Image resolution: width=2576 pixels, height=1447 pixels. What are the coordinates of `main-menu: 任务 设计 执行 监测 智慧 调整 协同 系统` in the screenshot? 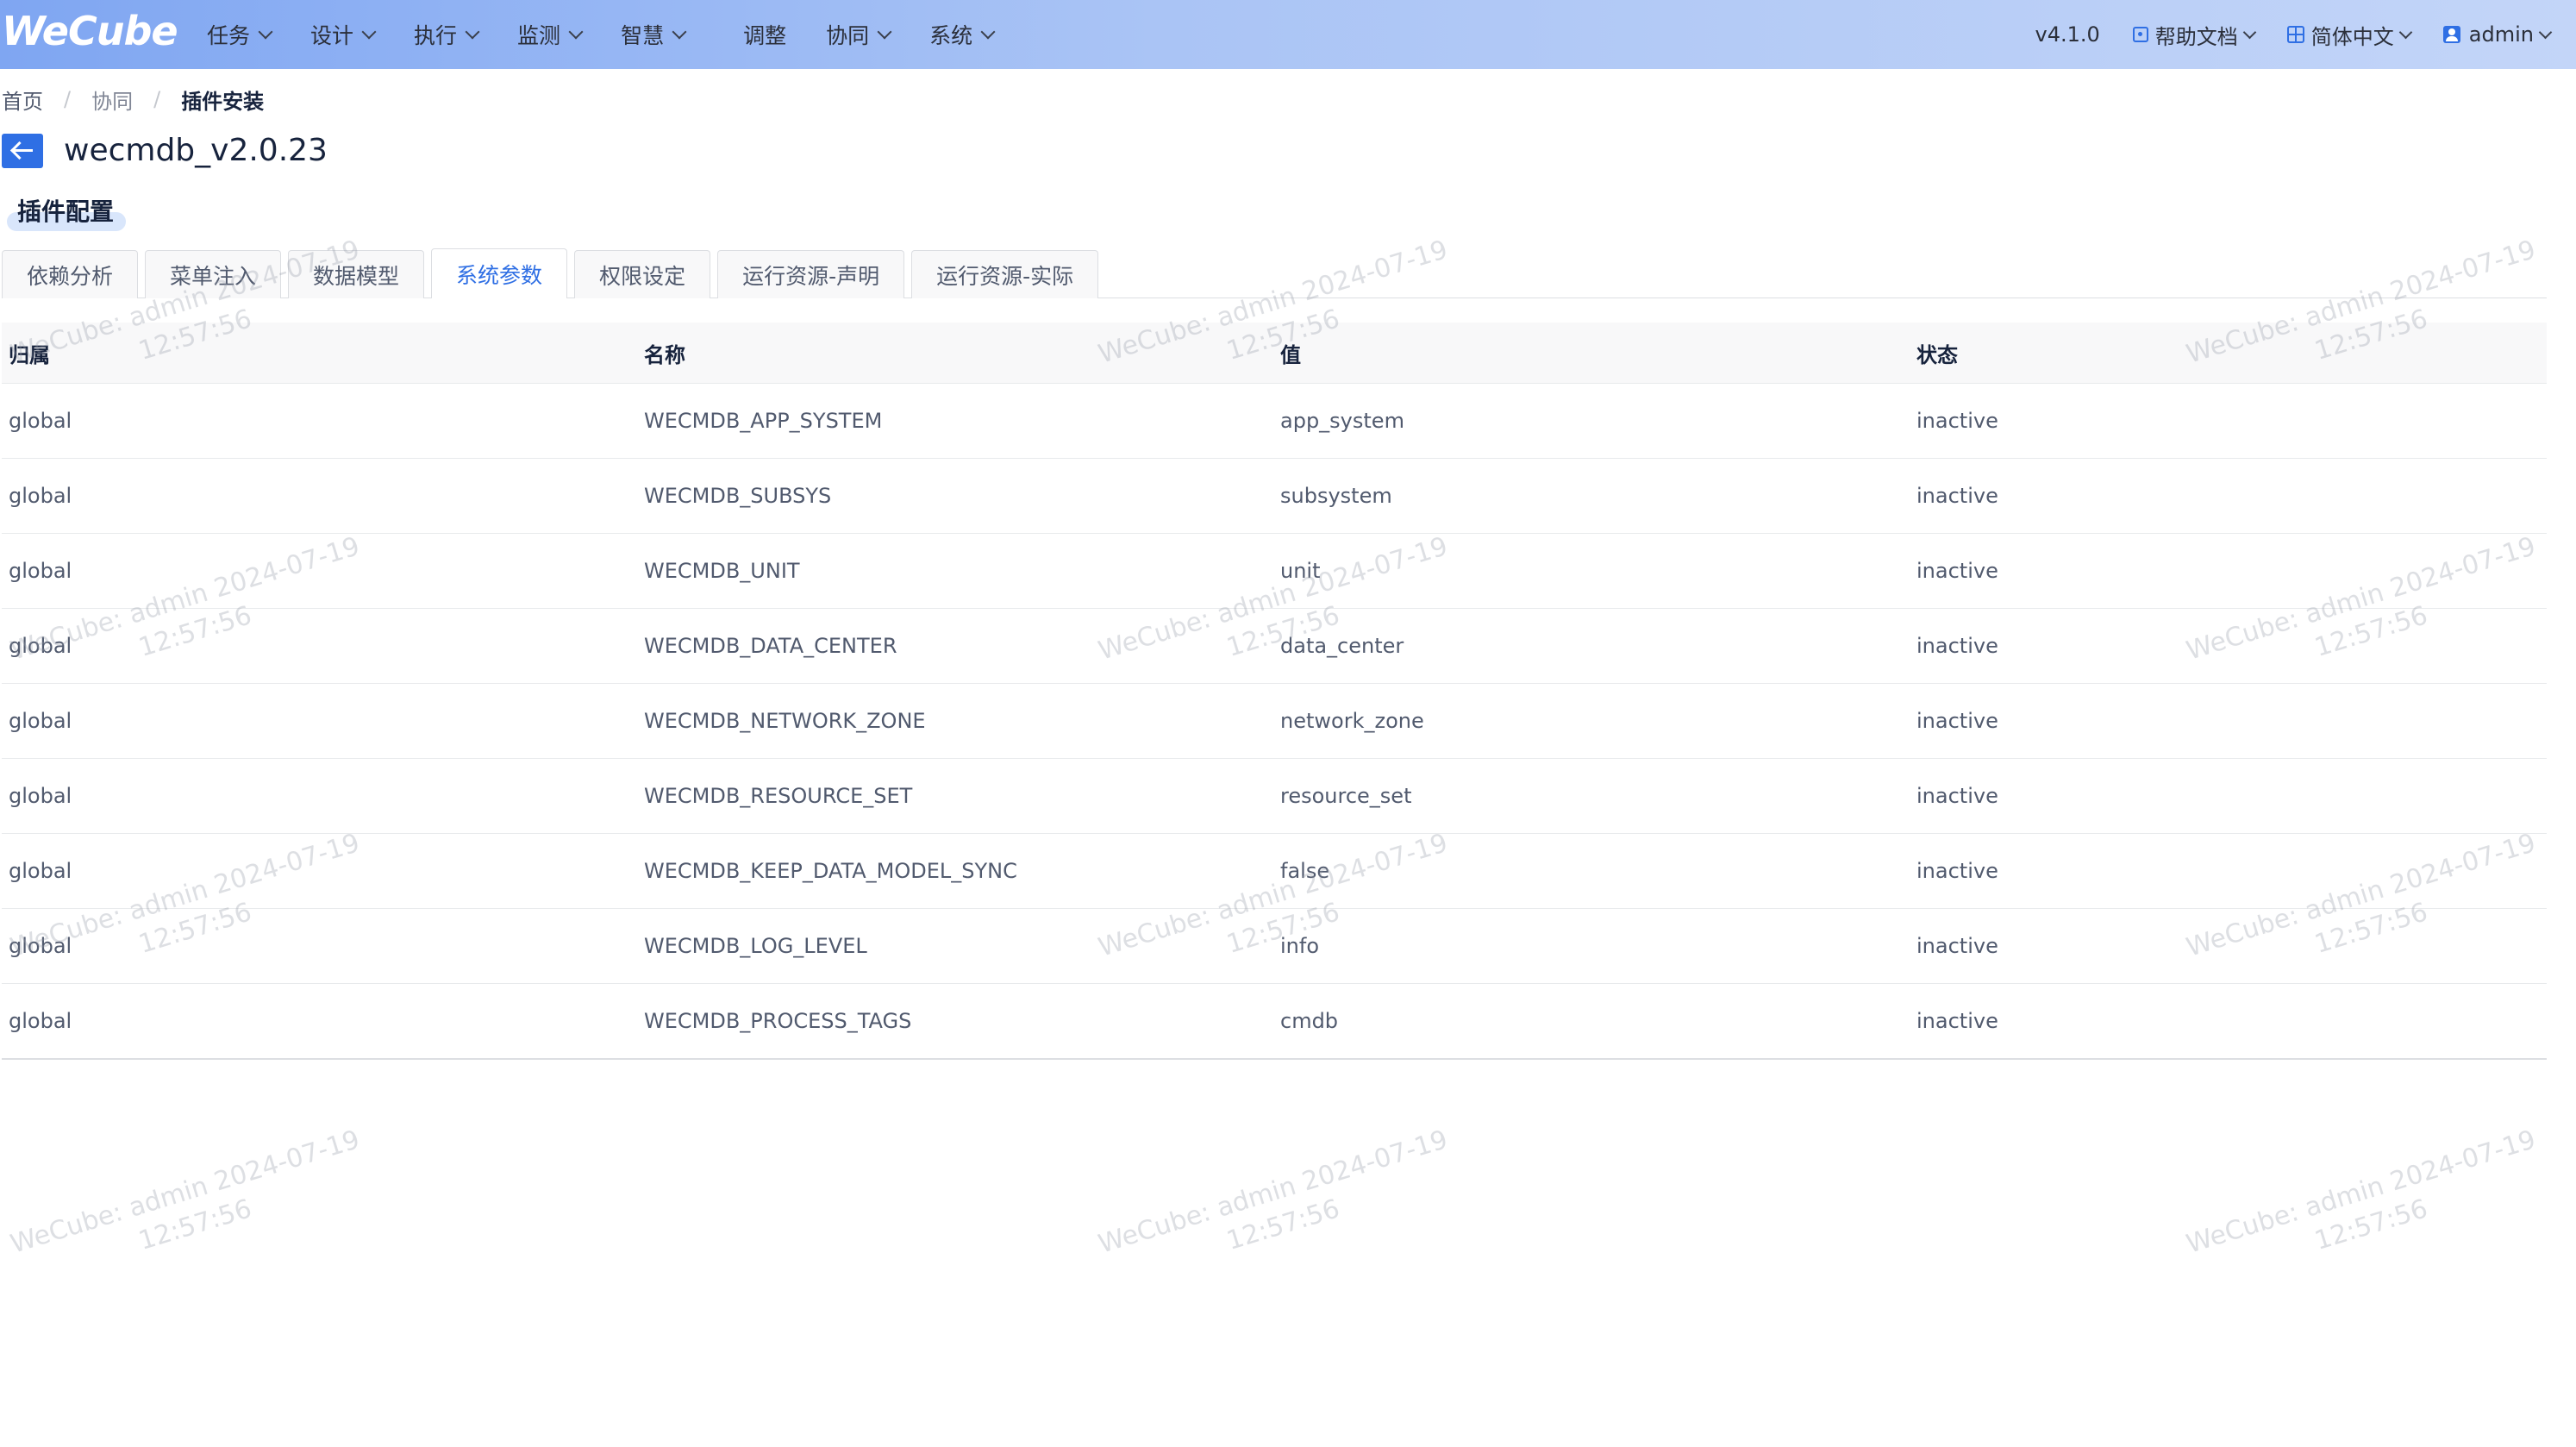 It's located at (620, 34).